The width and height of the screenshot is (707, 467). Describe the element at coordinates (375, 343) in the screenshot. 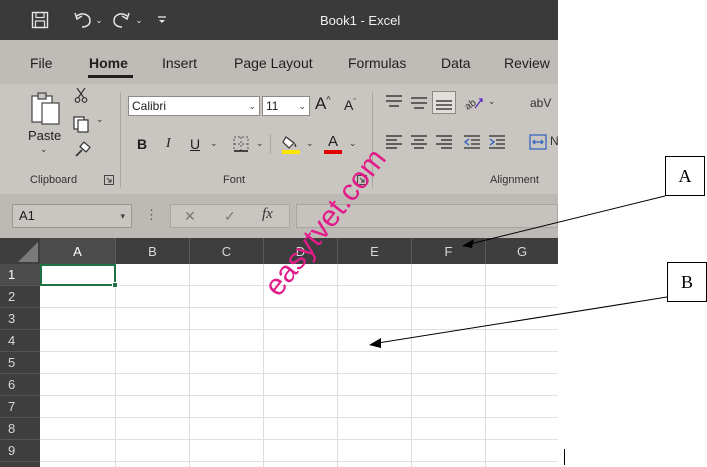

I see `callout-b-arrowhead` at that location.